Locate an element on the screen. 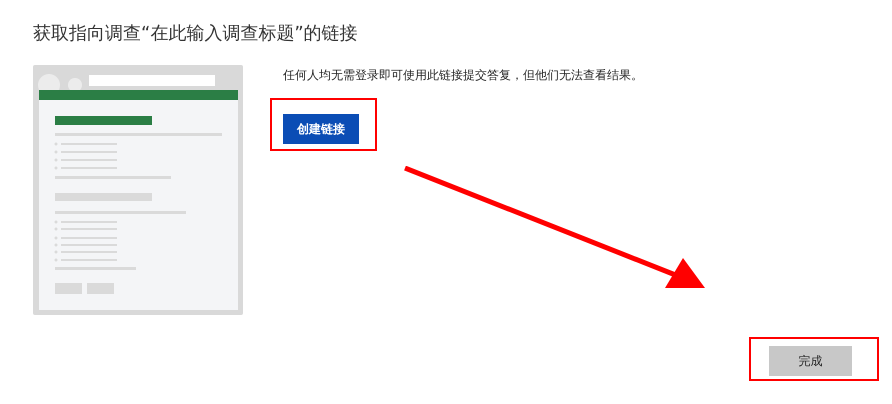 The height and width of the screenshot is (404, 892). done-button: 完成 is located at coordinates (810, 361).